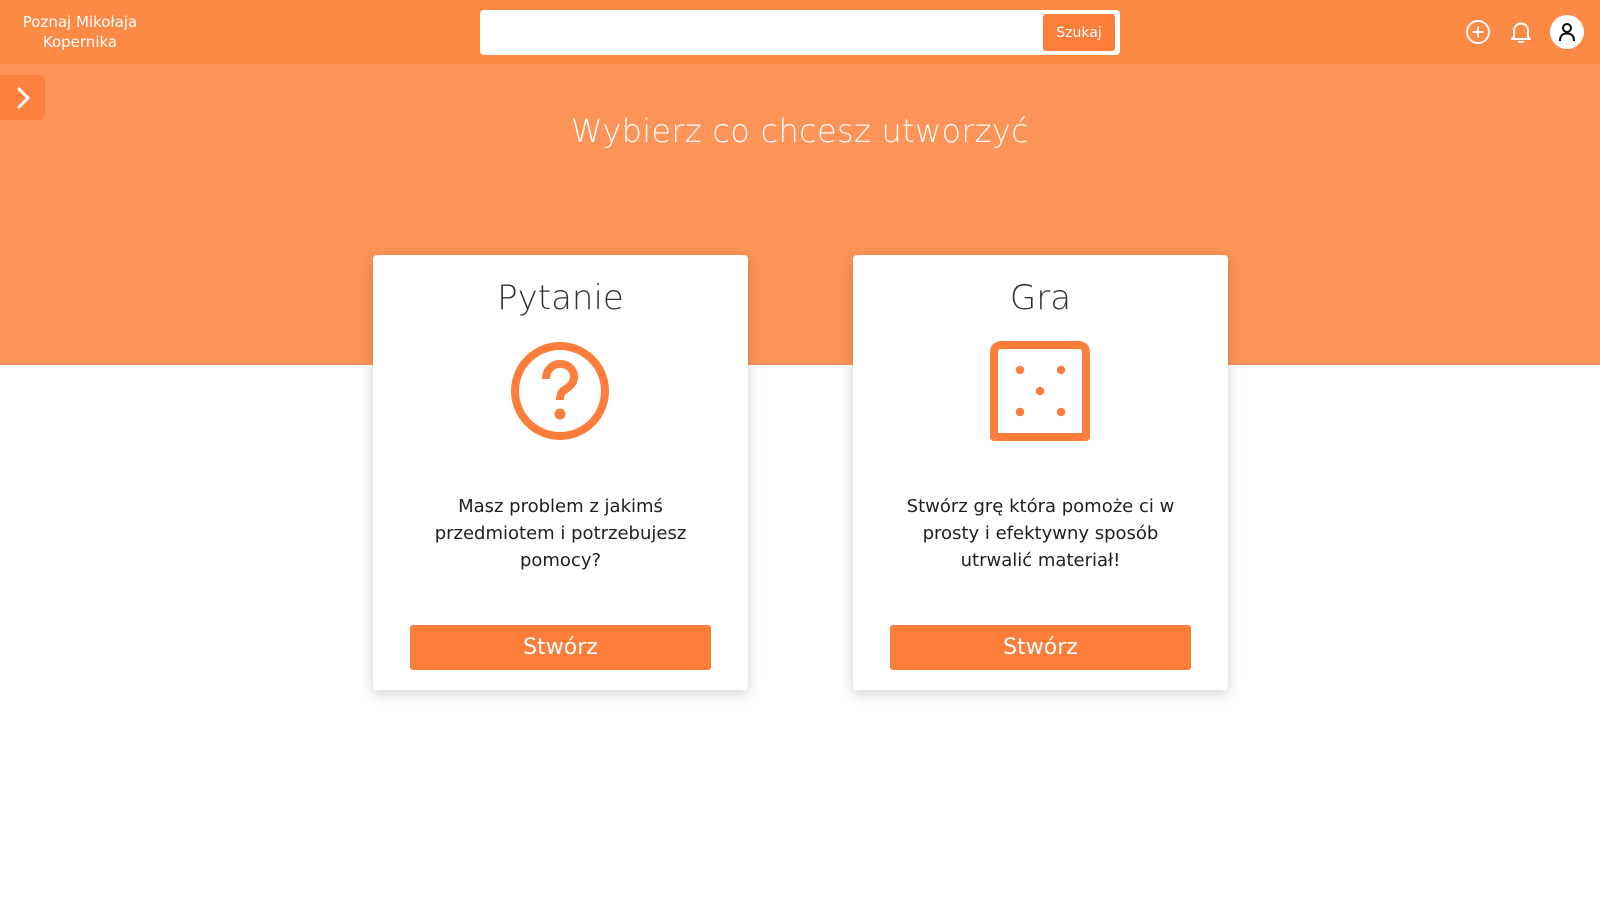 This screenshot has height=900, width=1600. I want to click on card-title: Pytanie, so click(560, 298).